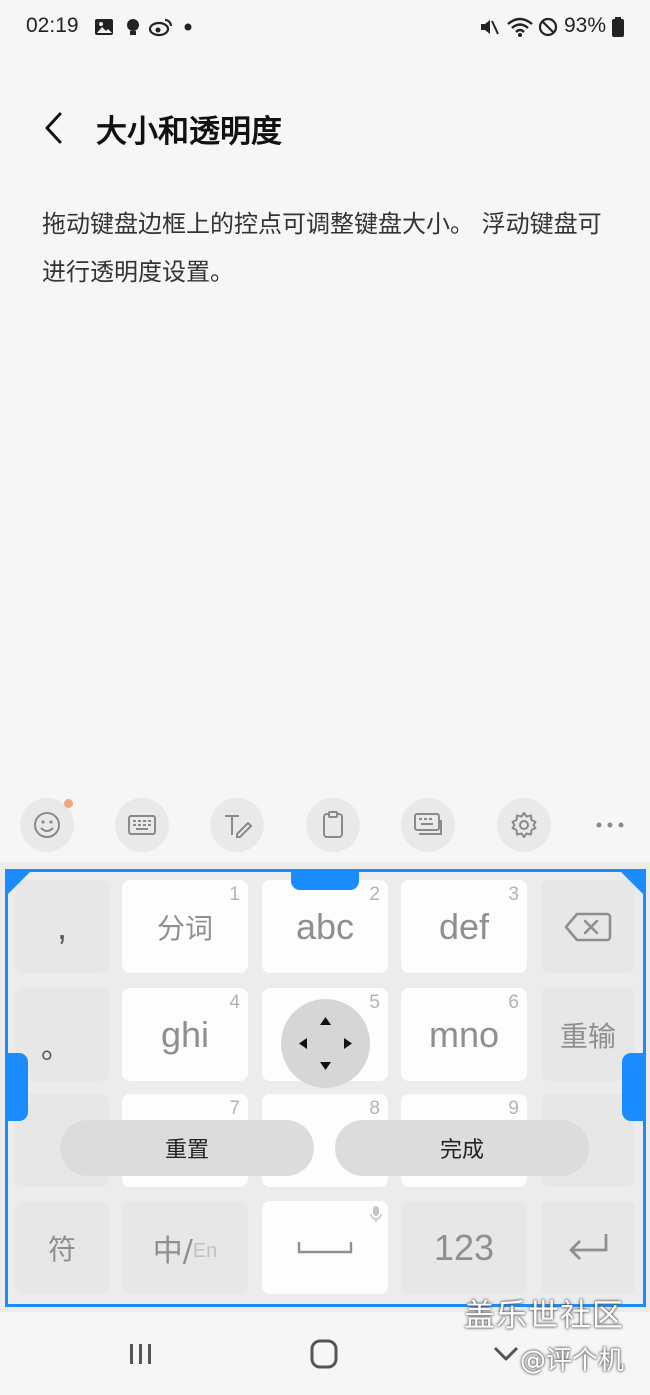 The height and width of the screenshot is (1395, 650). Describe the element at coordinates (520, 27) in the screenshot. I see `wifi-icon` at that location.